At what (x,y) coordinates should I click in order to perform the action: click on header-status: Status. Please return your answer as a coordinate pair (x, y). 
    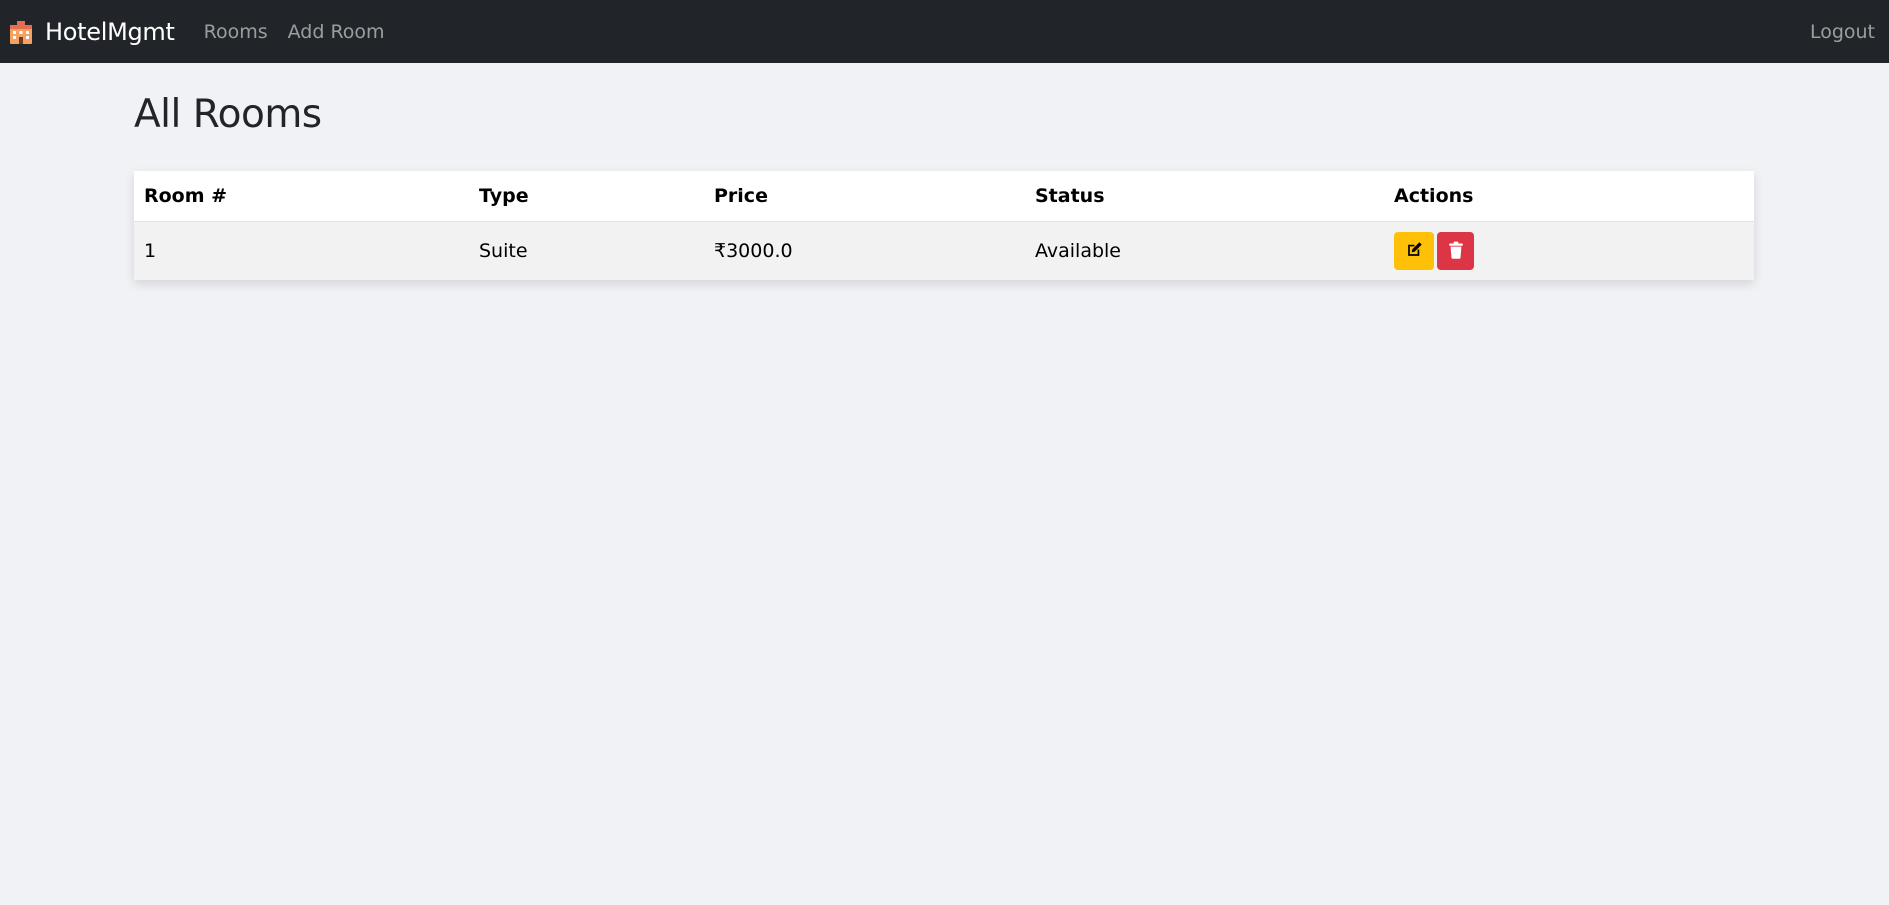
    Looking at the image, I should click on (1204, 196).